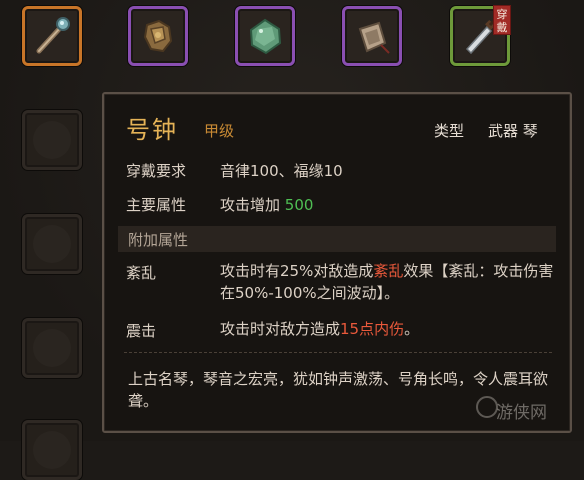 The width and height of the screenshot is (584, 480). Describe the element at coordinates (372, 329) in the screenshot. I see `effect-highlight: 15点内伤` at that location.